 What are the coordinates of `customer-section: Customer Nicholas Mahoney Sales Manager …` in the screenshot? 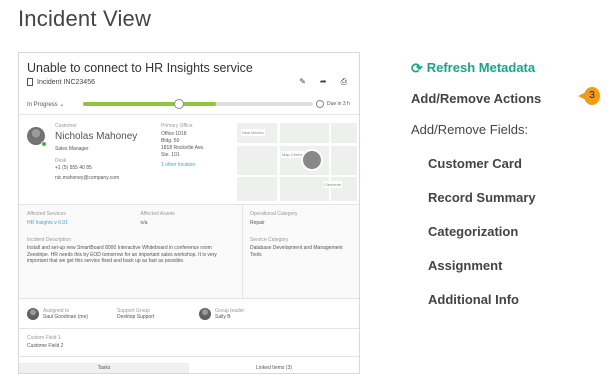 It's located at (189, 160).